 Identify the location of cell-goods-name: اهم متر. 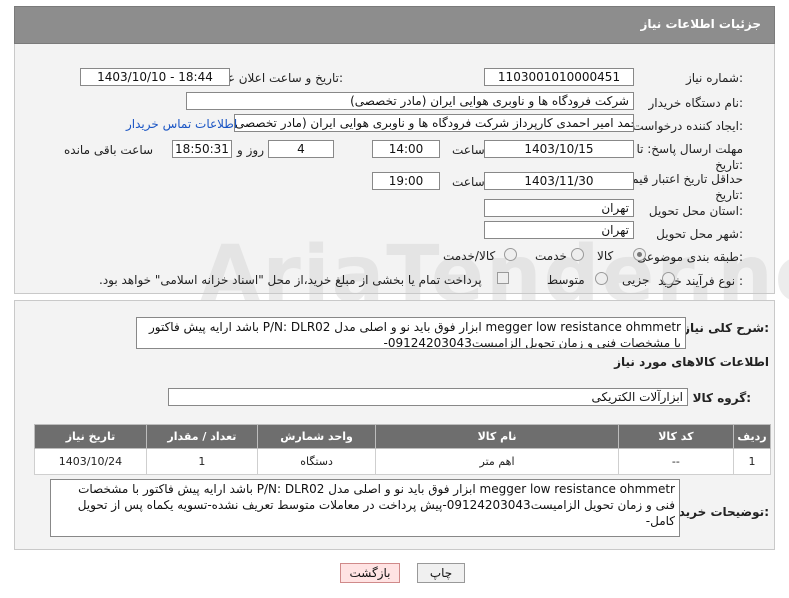
(497, 461).